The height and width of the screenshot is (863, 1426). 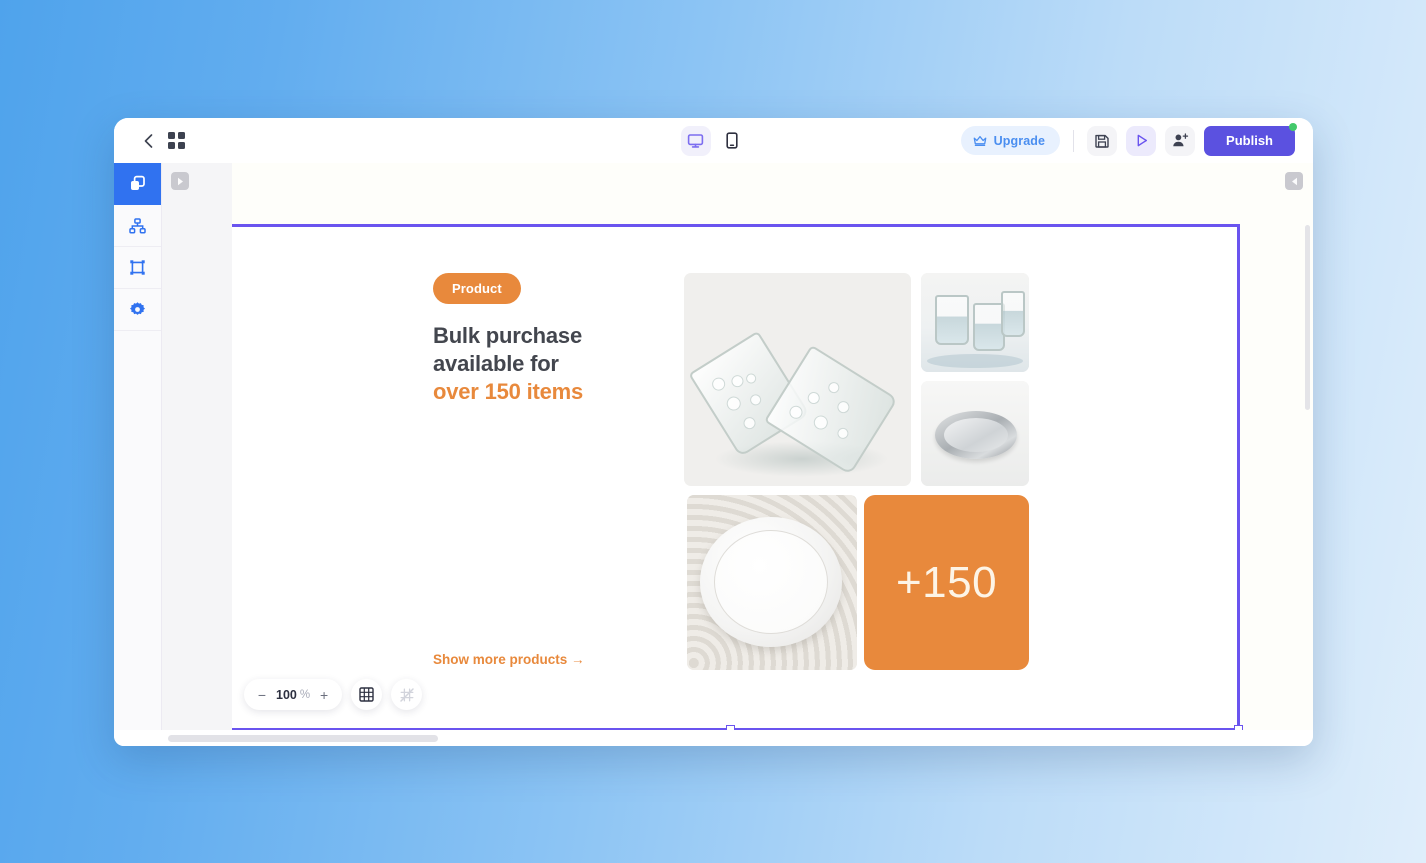 I want to click on sitemap-icon, so click(x=137, y=225).